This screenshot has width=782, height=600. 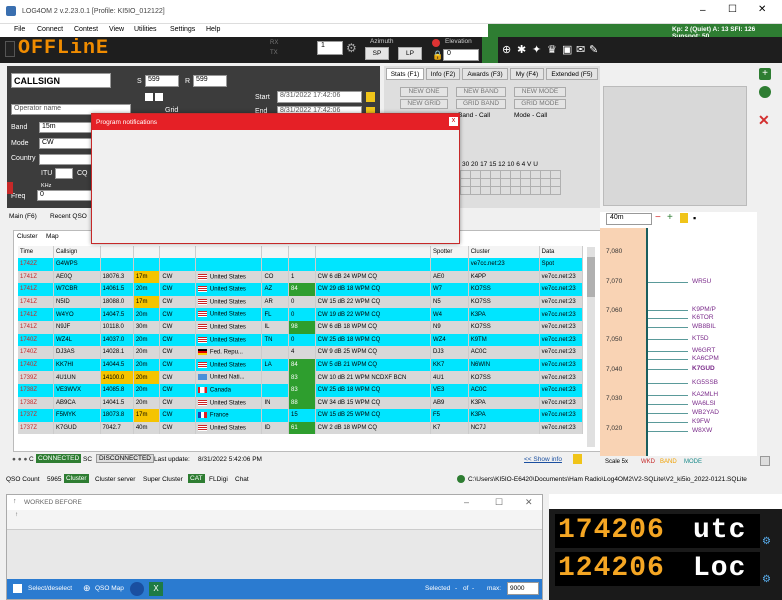 I want to click on chat-icon: ✉, so click(x=580, y=49).